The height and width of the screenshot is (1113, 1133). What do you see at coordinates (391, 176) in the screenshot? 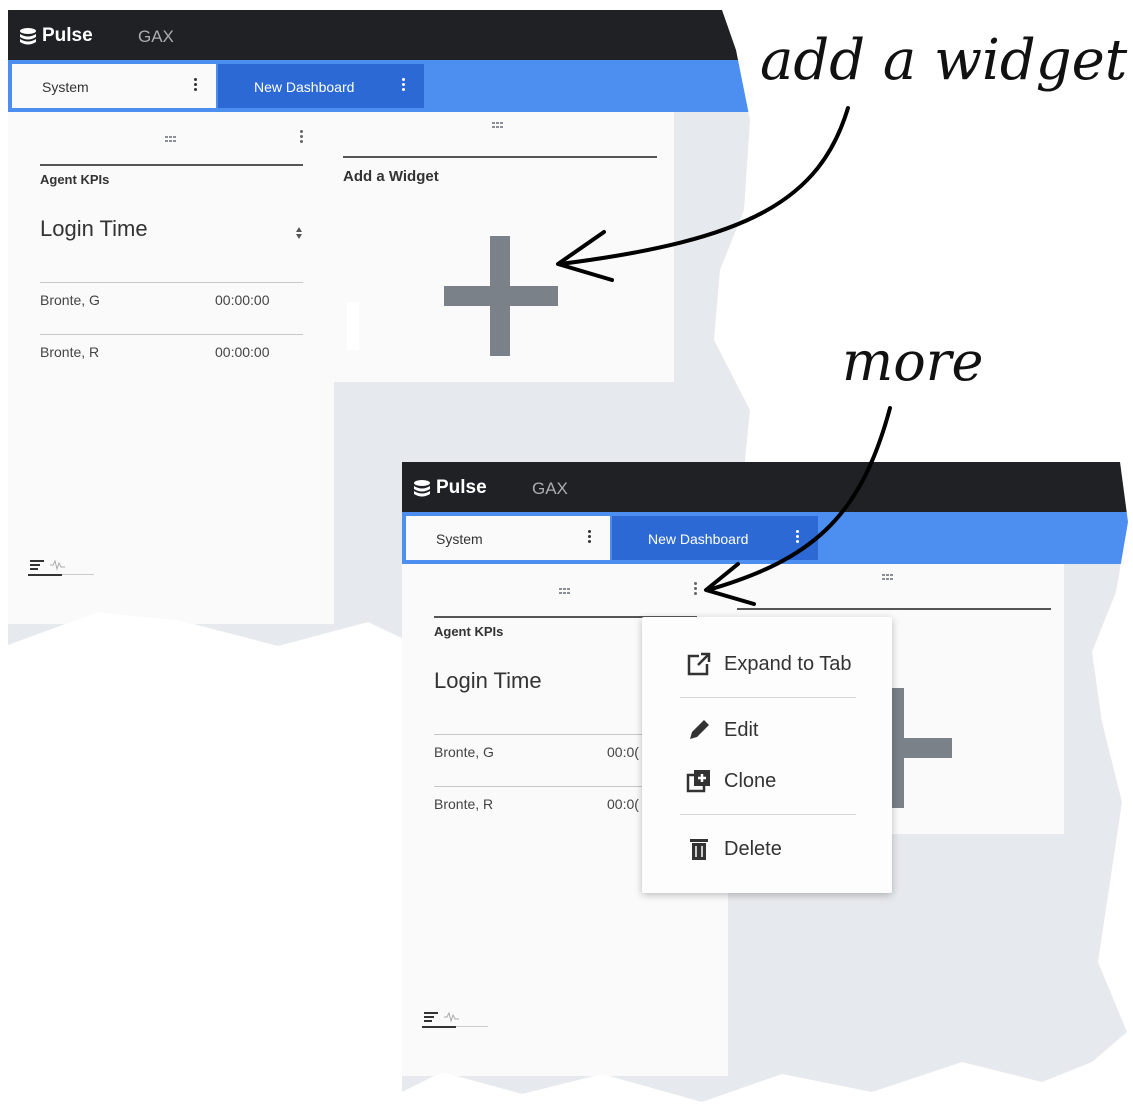
I see `add-widget-title: Add a Widget` at bounding box center [391, 176].